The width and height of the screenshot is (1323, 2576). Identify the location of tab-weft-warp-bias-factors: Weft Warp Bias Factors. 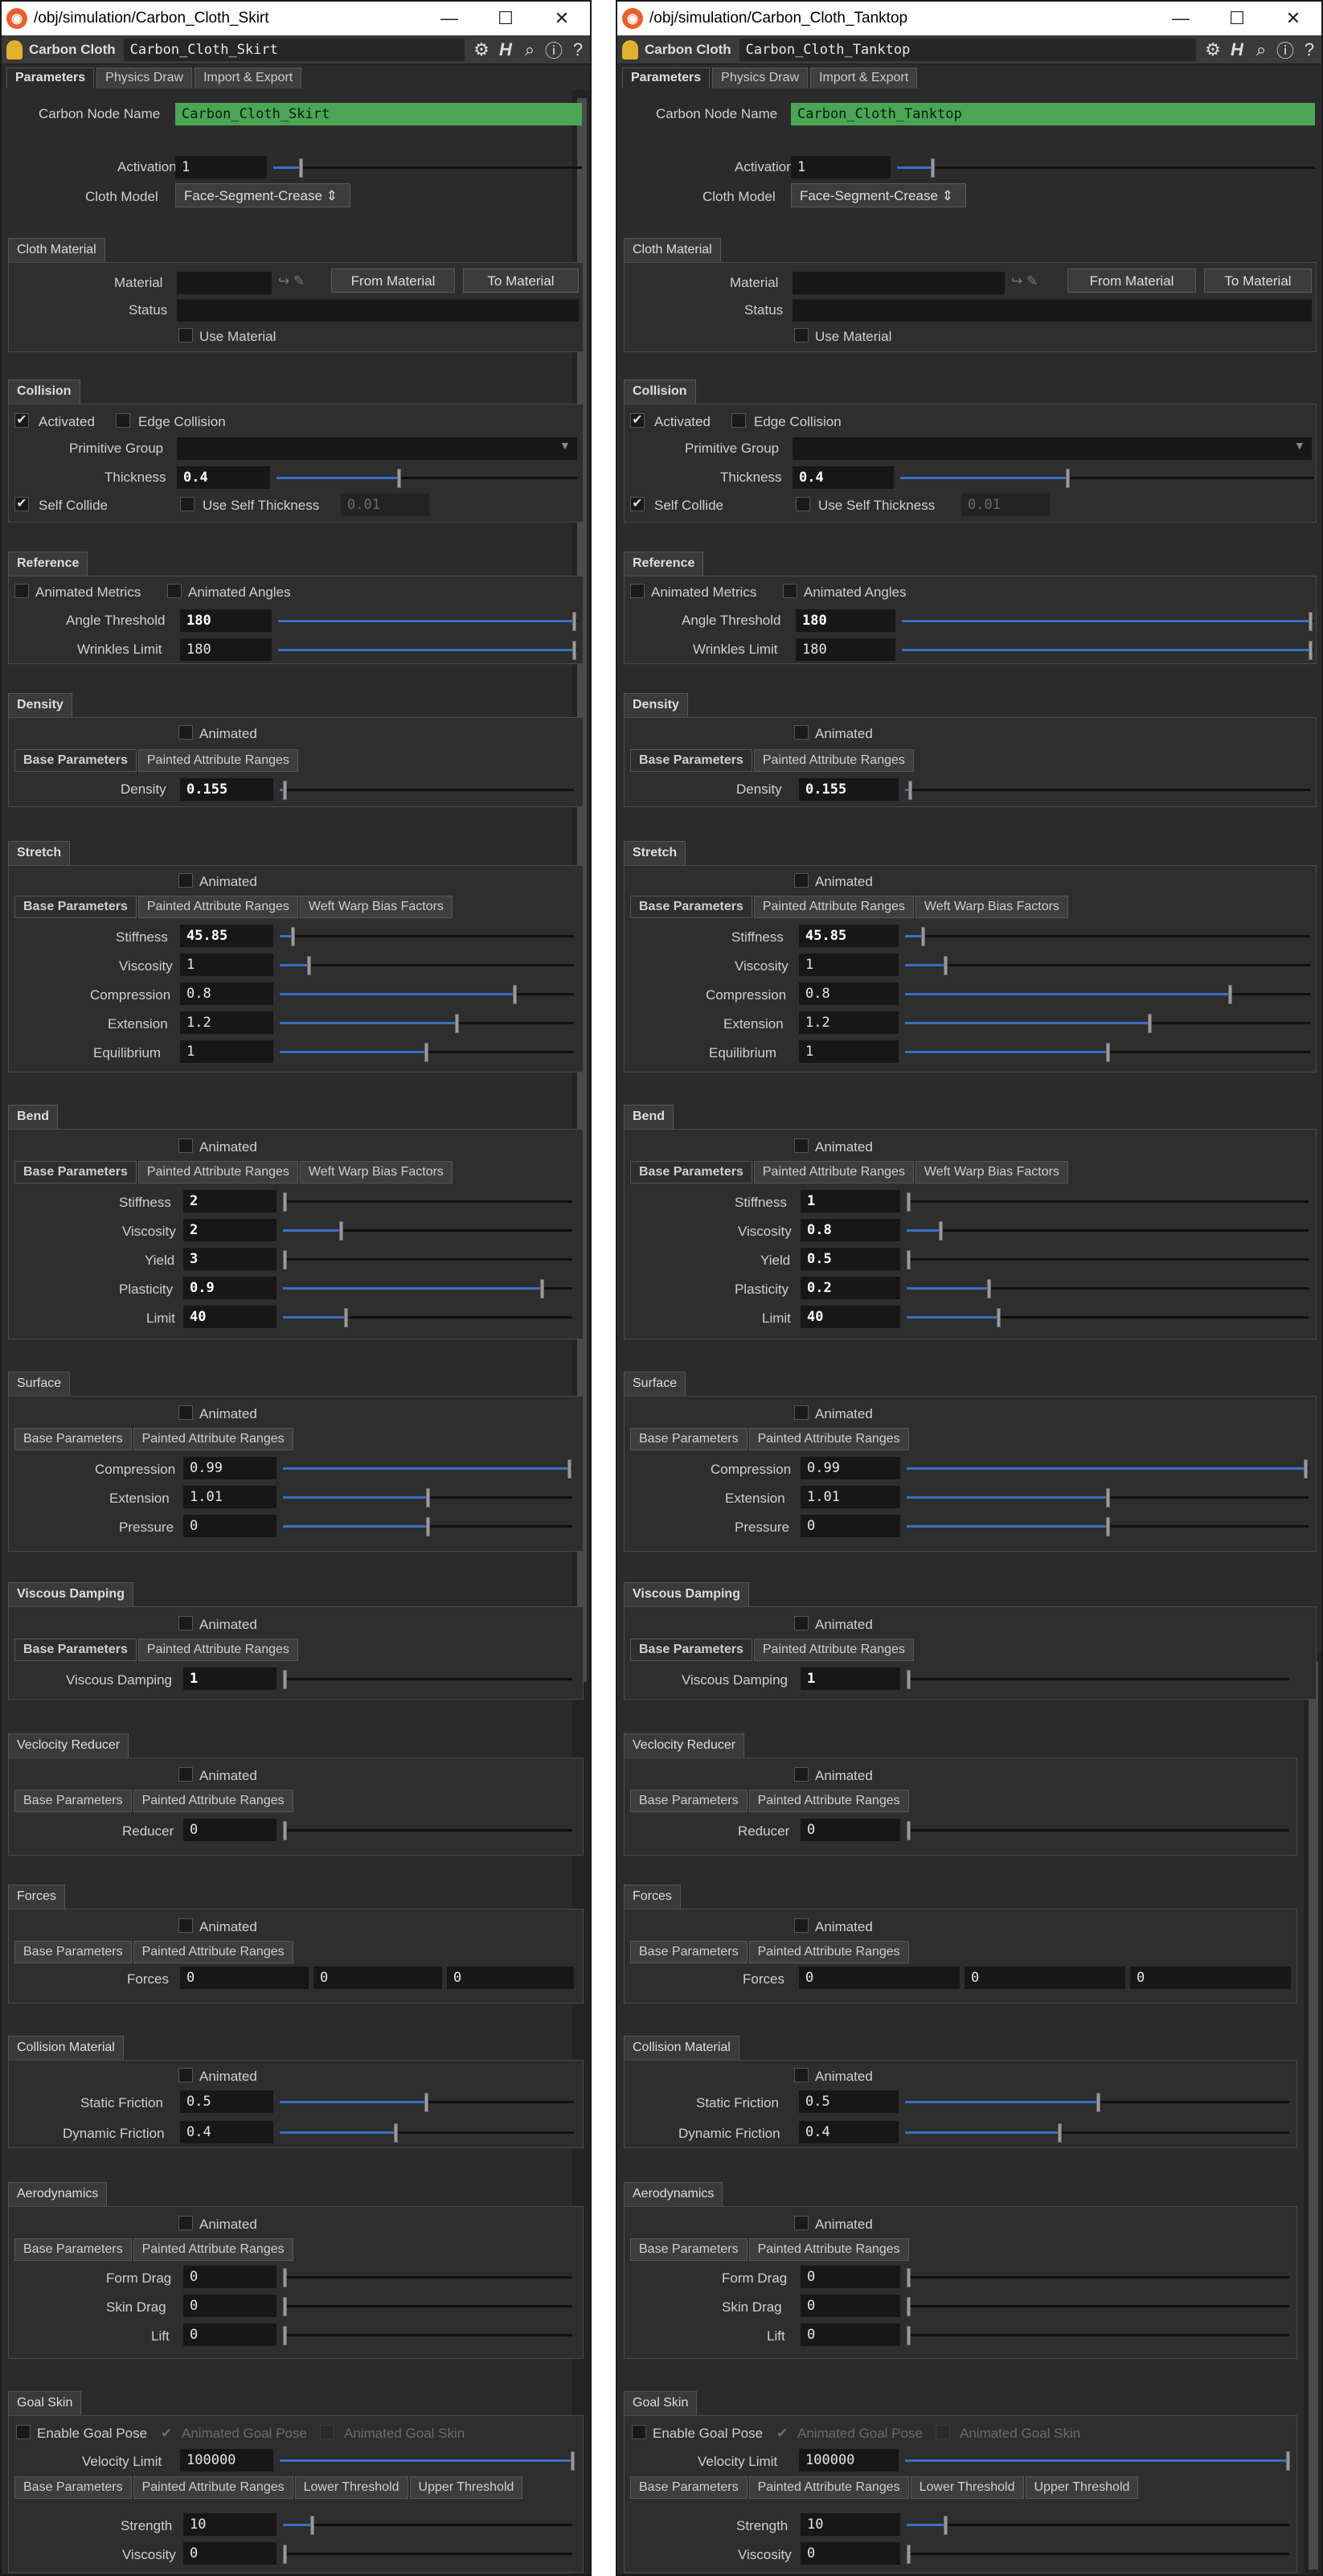
(376, 907).